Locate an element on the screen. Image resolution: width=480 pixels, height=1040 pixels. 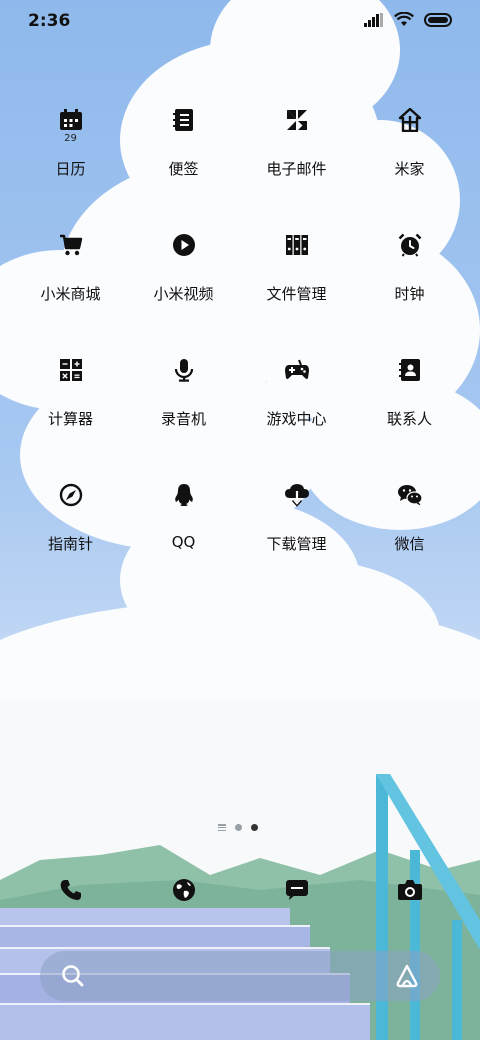
phone-icon is located at coordinates (70, 890).